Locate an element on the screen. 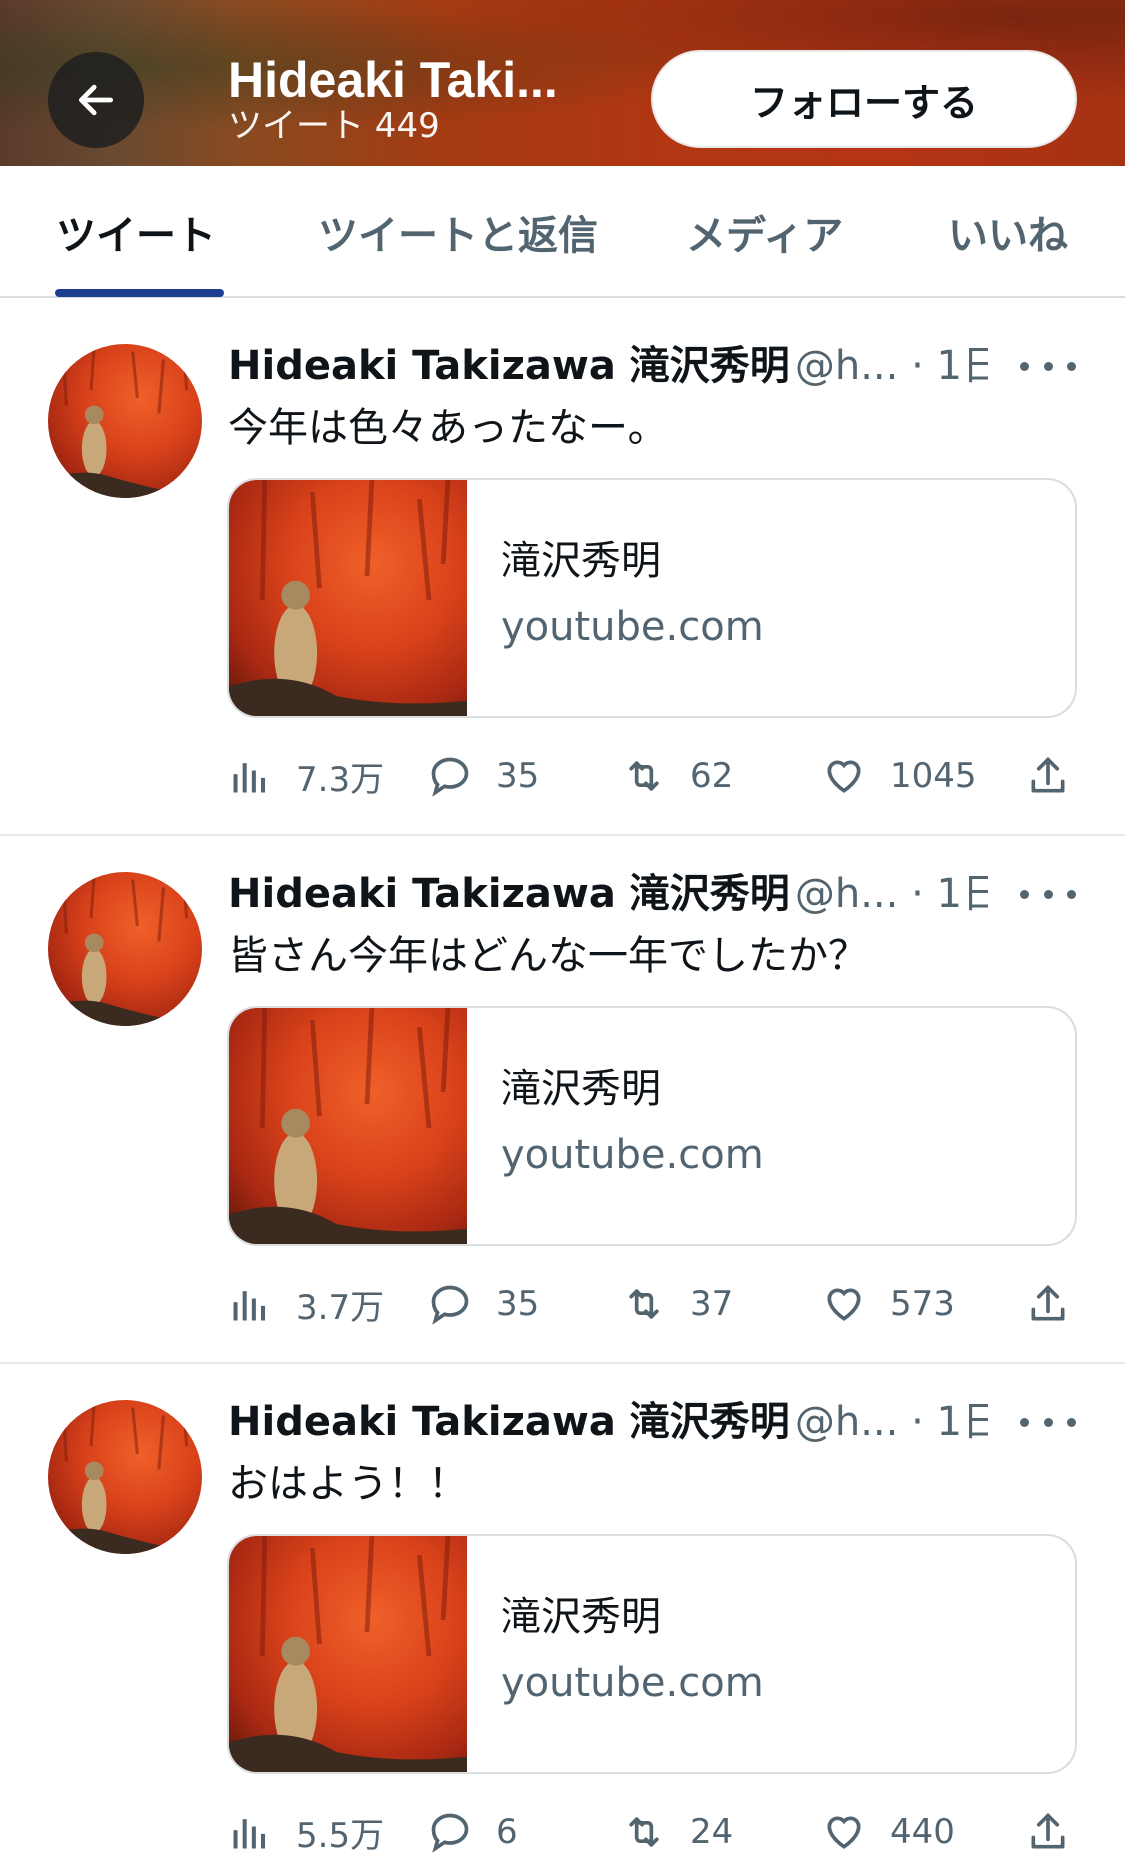 Image resolution: width=1125 pixels, height=1866 pixels. tweet-text: 今年は色々あったなー。 is located at coordinates (448, 428).